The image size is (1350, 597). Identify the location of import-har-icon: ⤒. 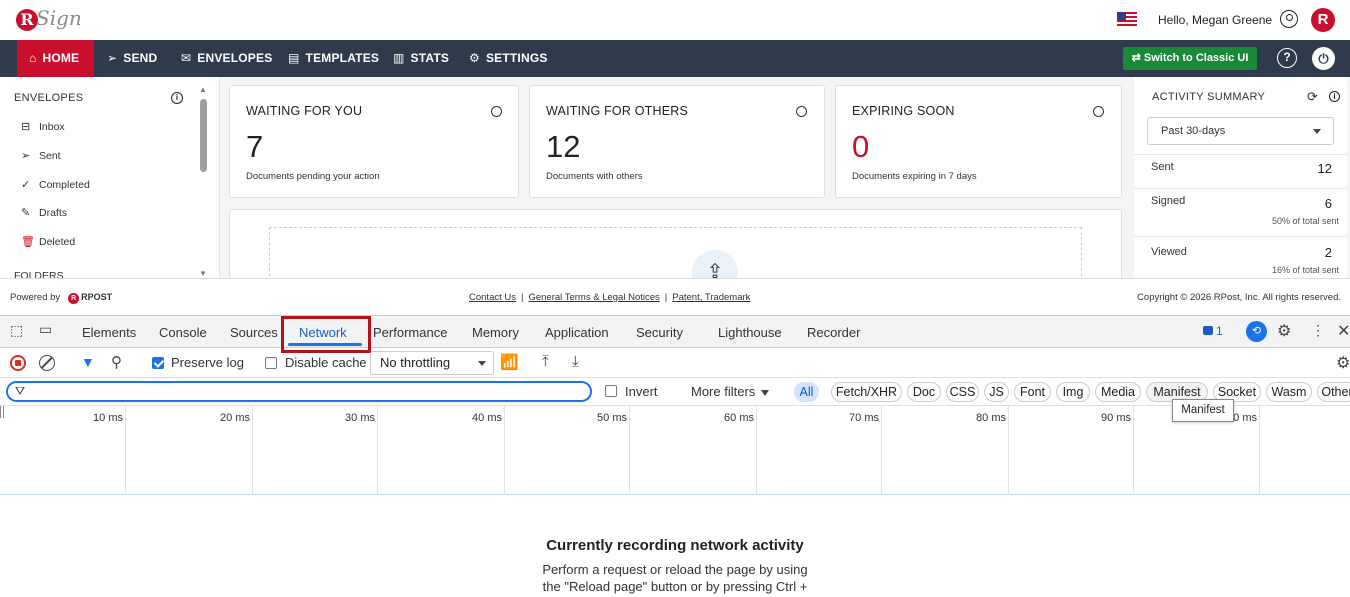
(545, 361).